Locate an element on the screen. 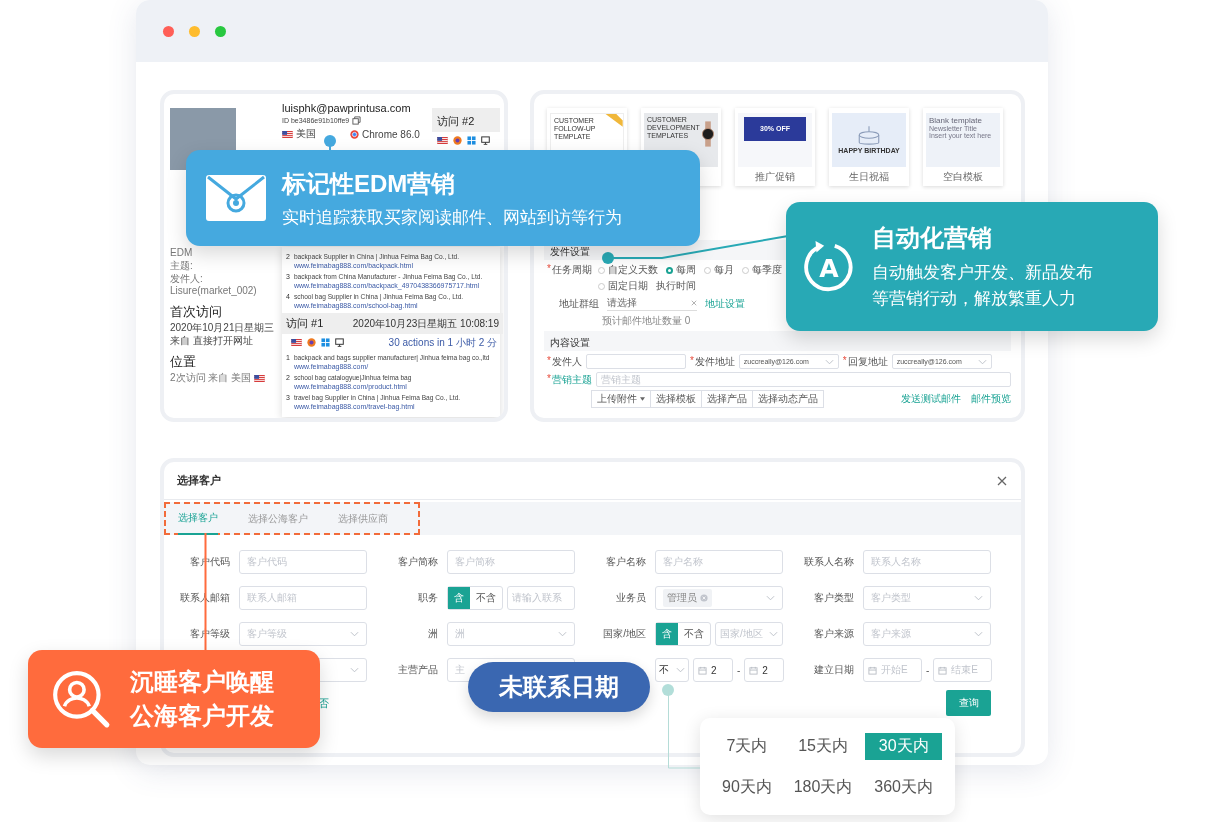  copy-icon is located at coordinates (357, 120).